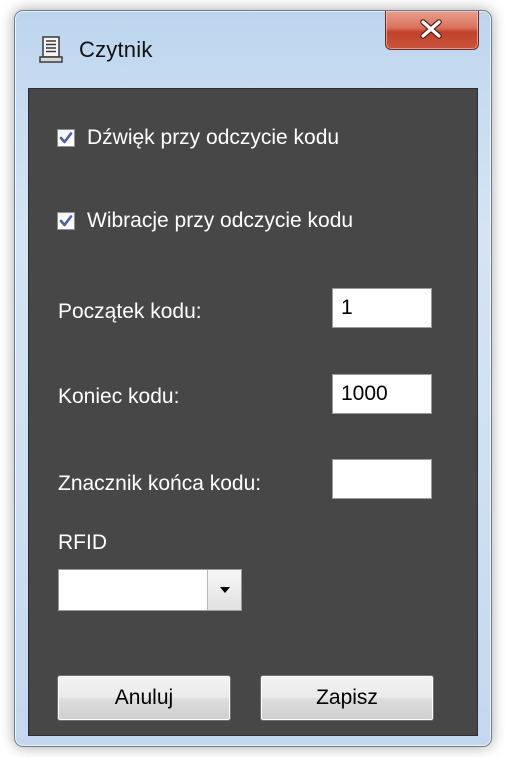 The image size is (506, 757). I want to click on rfid-label: RFID, so click(82, 542).